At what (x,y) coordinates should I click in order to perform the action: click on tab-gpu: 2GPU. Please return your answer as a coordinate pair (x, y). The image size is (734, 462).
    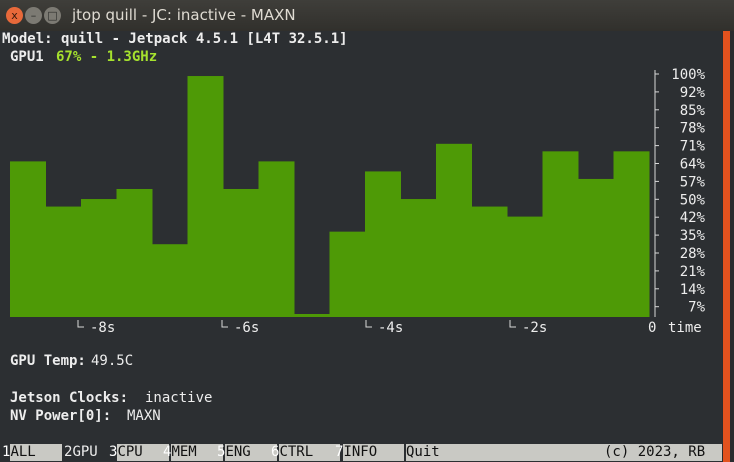
    Looking at the image, I should click on (81, 452).